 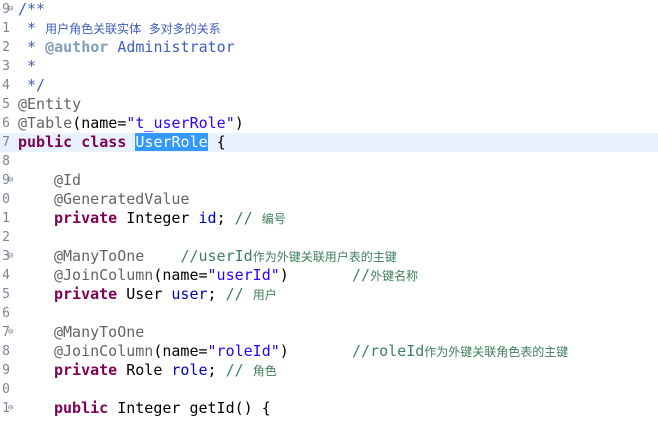 I want to click on javadoc-open: /**, so click(x=32, y=9).